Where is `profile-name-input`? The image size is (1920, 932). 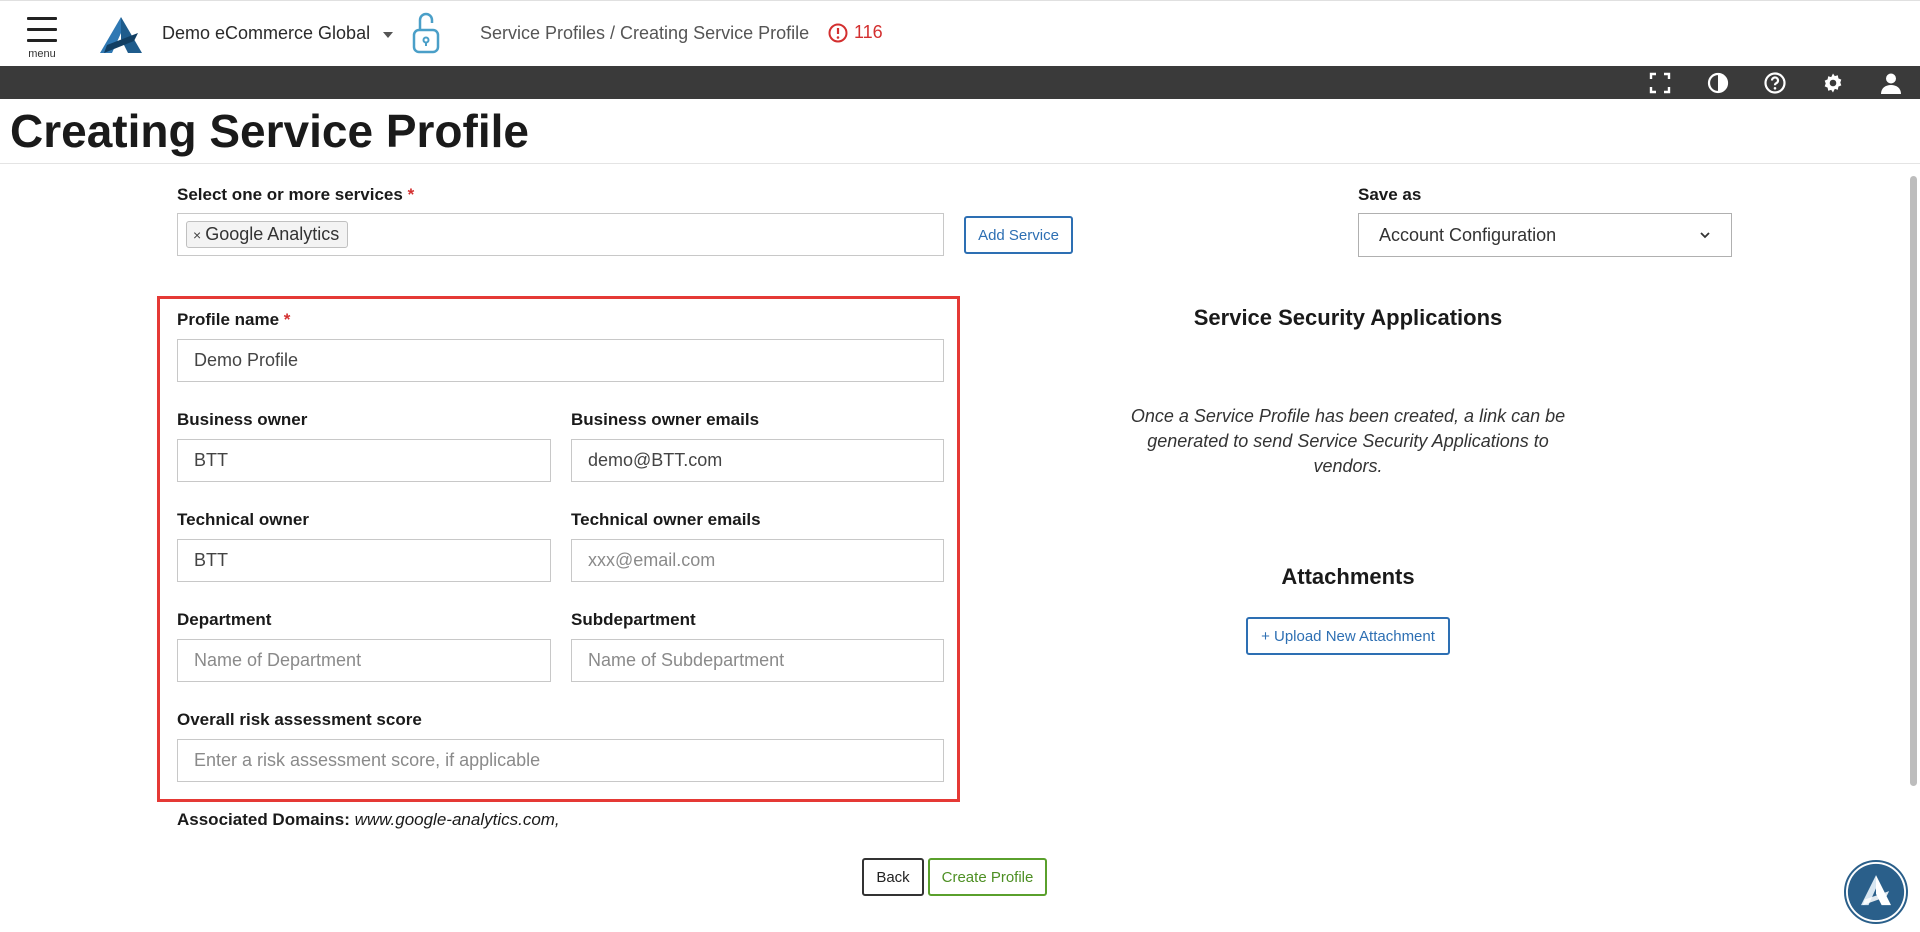 profile-name-input is located at coordinates (560, 360).